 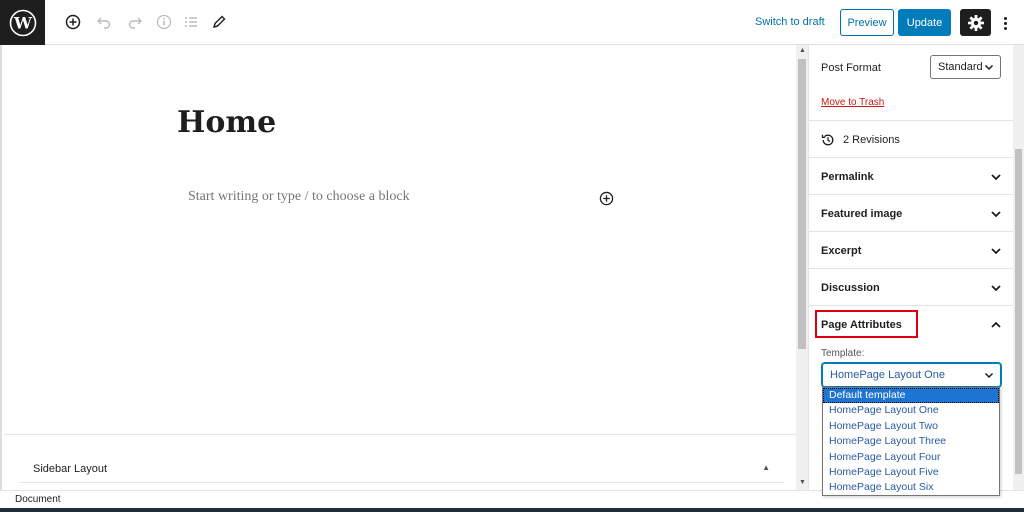 What do you see at coordinates (512, 510) in the screenshot?
I see `os-taskbar-edge` at bounding box center [512, 510].